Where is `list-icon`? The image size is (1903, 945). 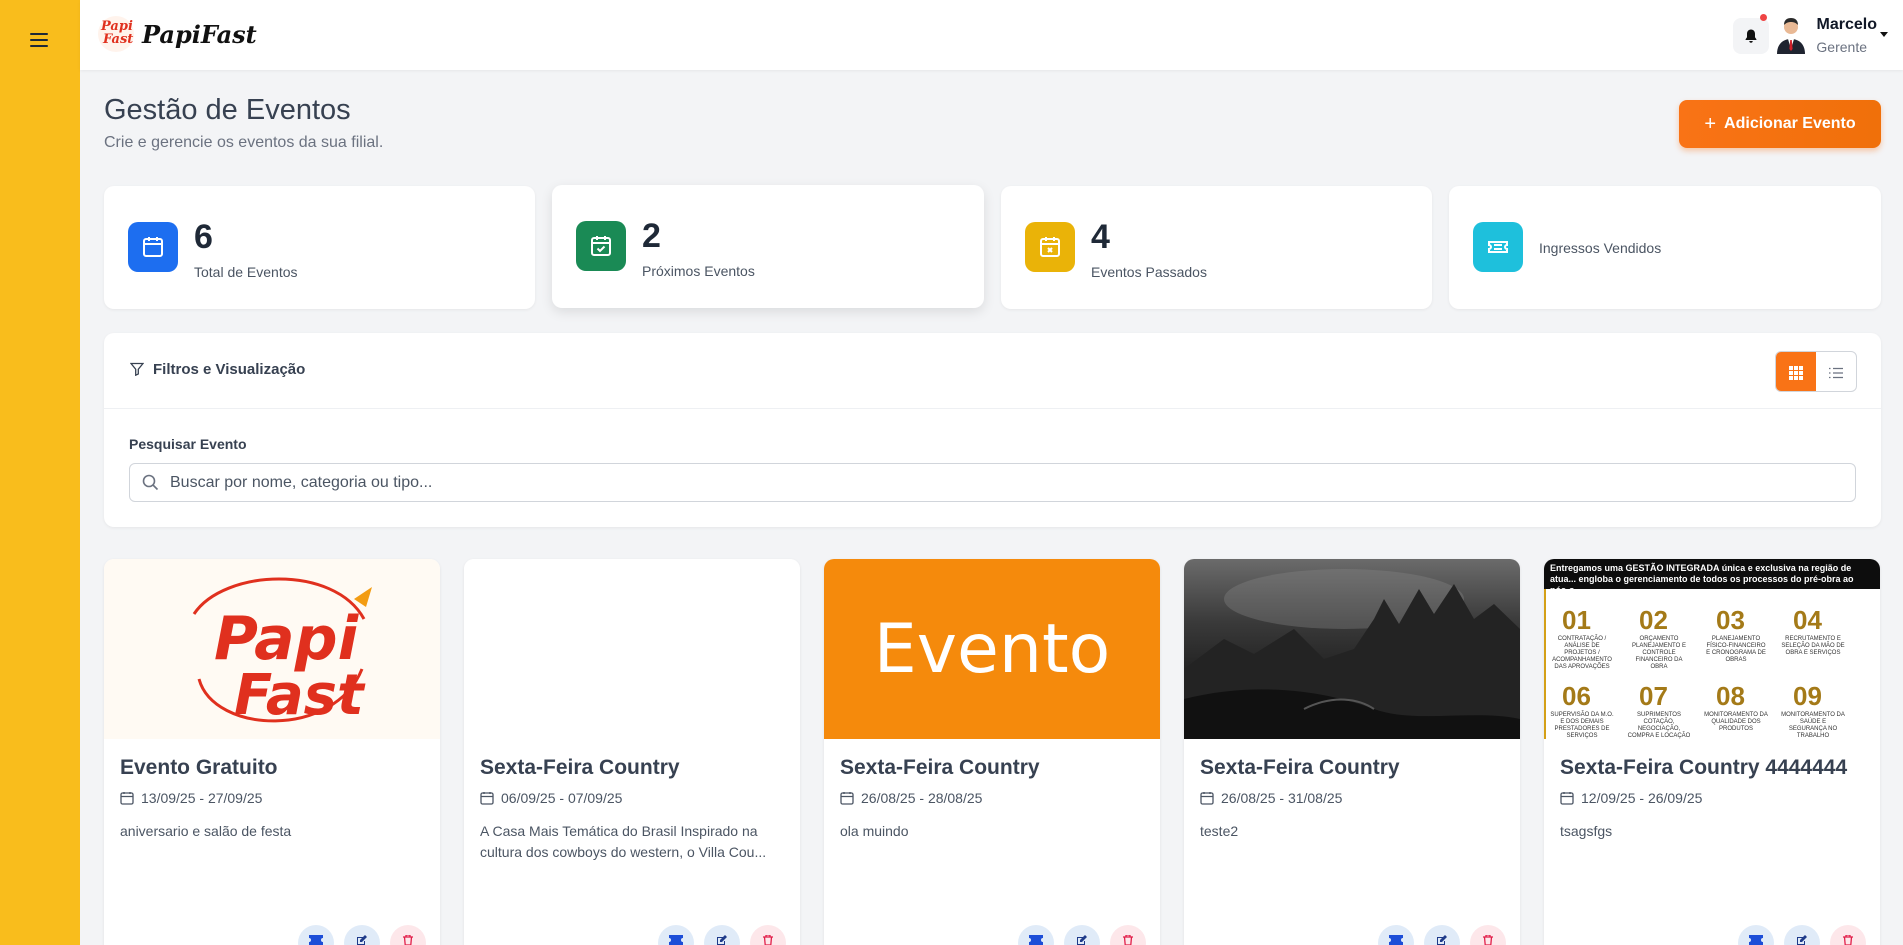
list-icon is located at coordinates (1836, 372).